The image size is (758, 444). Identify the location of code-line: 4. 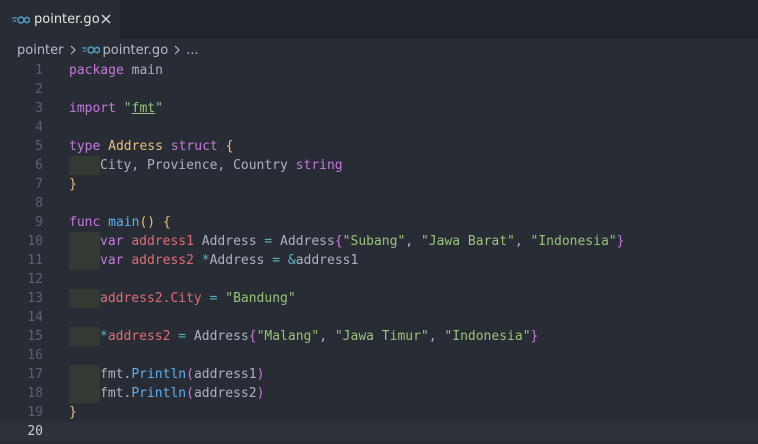
(379, 127).